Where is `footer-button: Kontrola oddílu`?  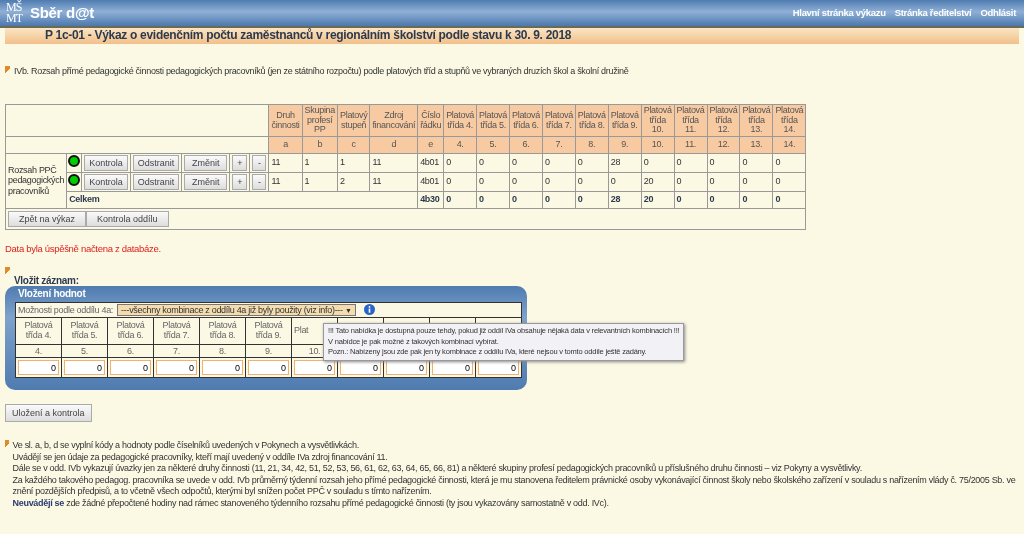 footer-button: Kontrola oddílu is located at coordinates (127, 218).